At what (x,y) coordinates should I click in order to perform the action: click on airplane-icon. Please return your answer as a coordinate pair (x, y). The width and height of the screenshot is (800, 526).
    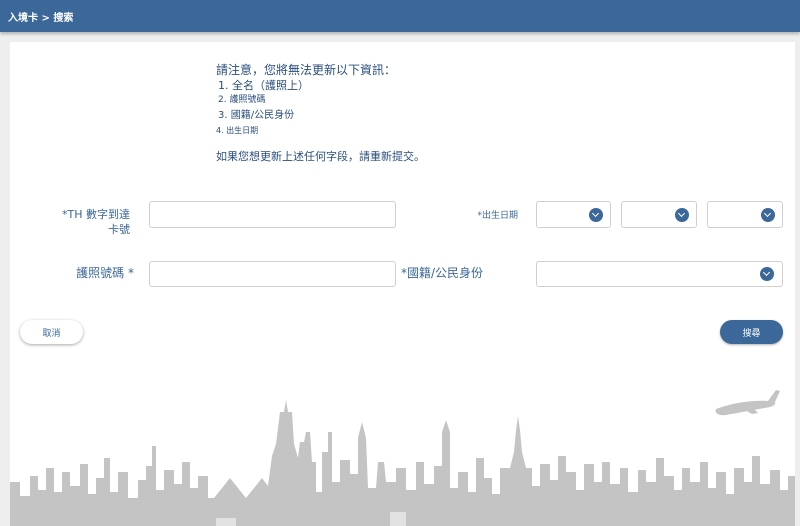
    Looking at the image, I should click on (747, 403).